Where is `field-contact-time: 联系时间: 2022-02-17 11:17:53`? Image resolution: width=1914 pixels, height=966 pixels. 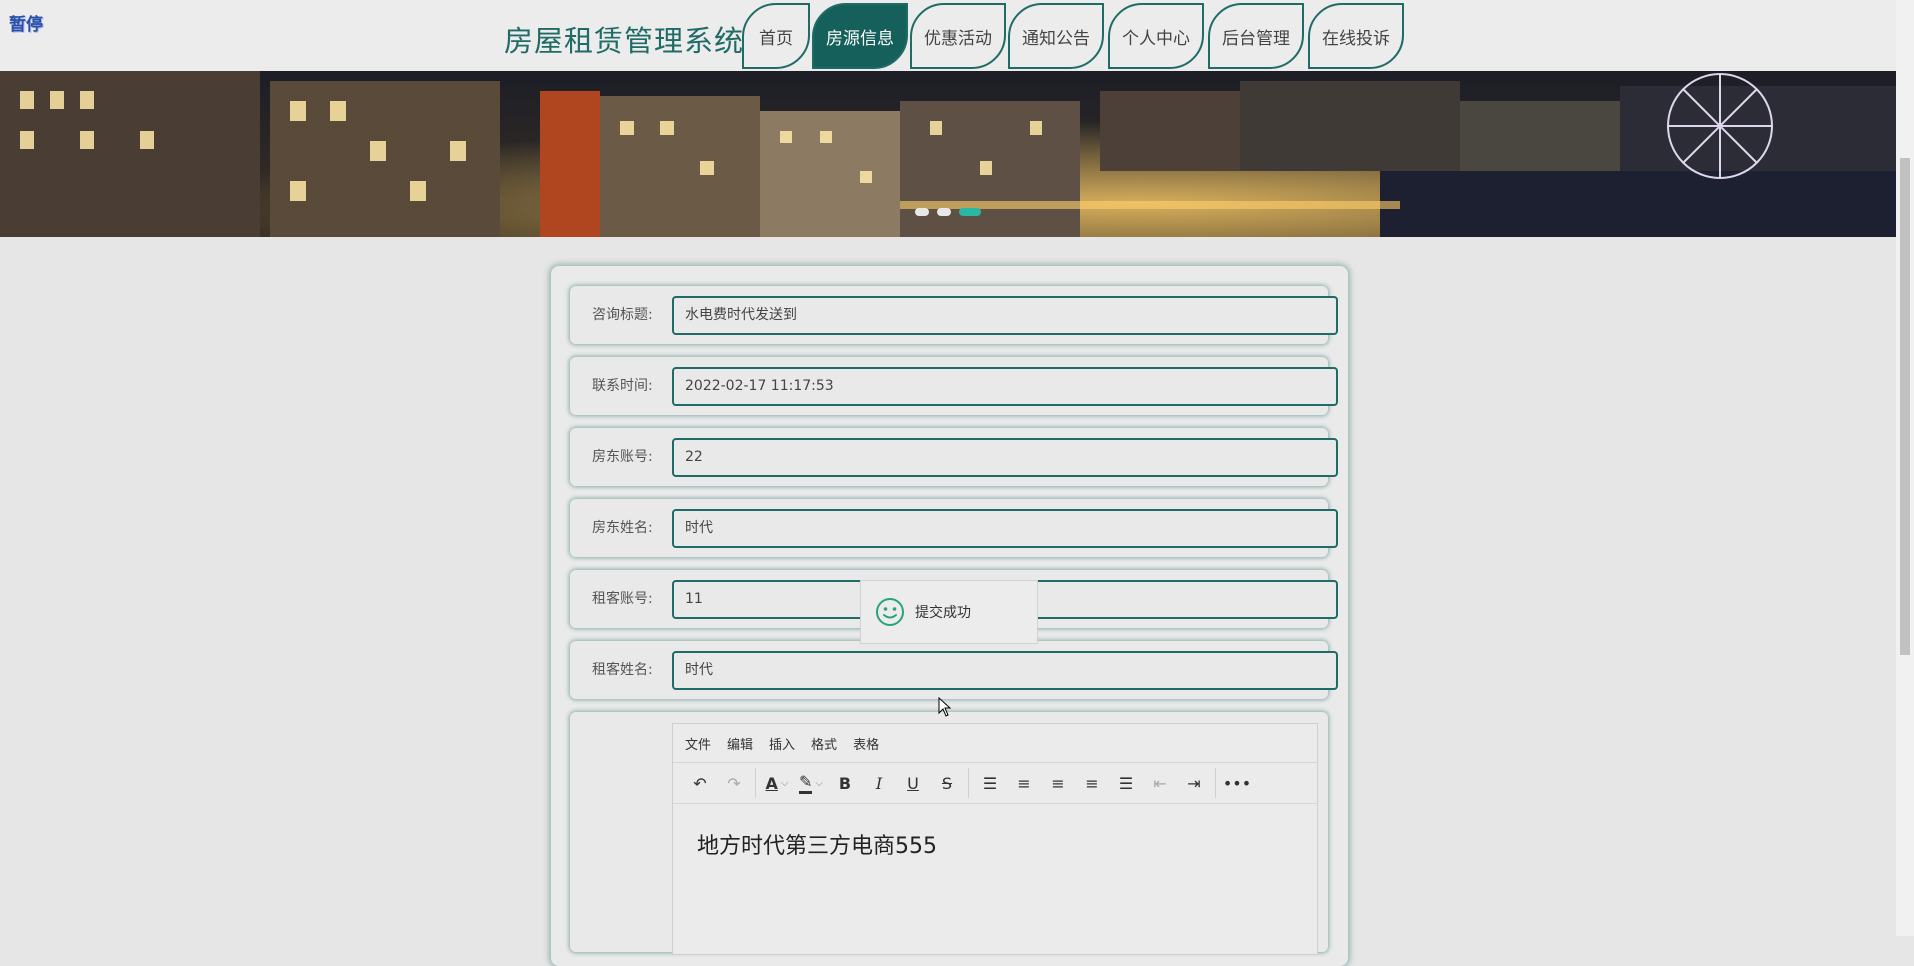
field-contact-time: 联系时间: 2022-02-17 11:17:53 is located at coordinates (954, 386).